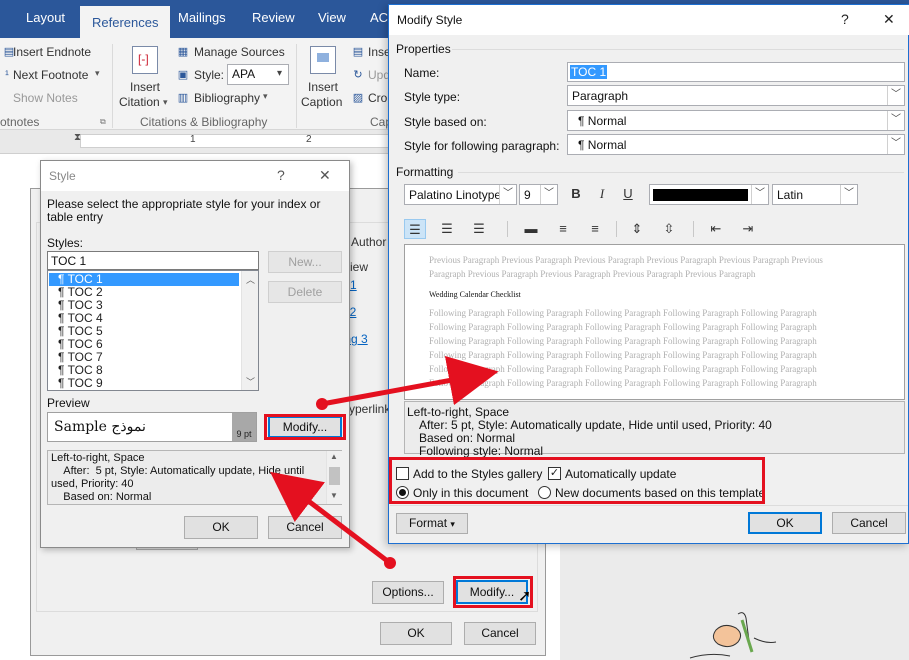  Describe the element at coordinates (733, 635) in the screenshot. I see `cartoon-illustration` at that location.